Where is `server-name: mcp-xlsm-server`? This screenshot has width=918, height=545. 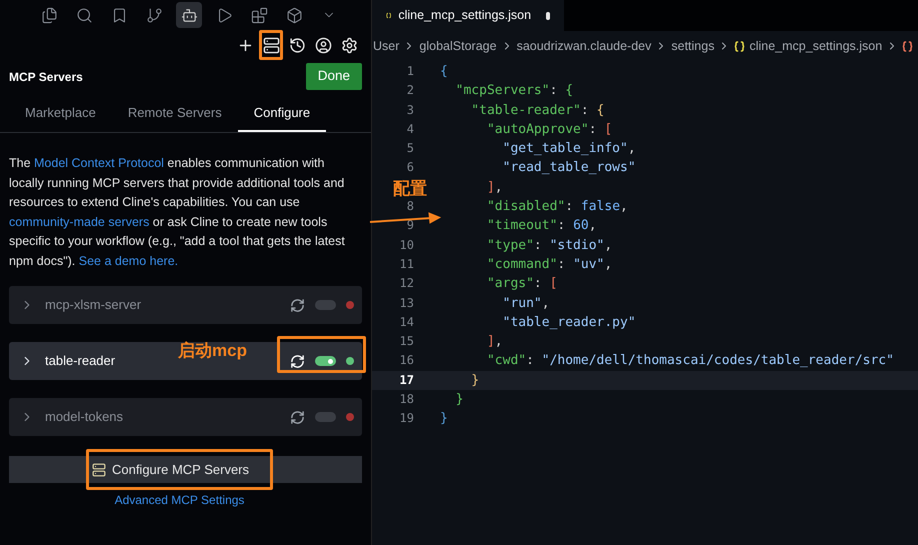 server-name: mcp-xlsm-server is located at coordinates (93, 305).